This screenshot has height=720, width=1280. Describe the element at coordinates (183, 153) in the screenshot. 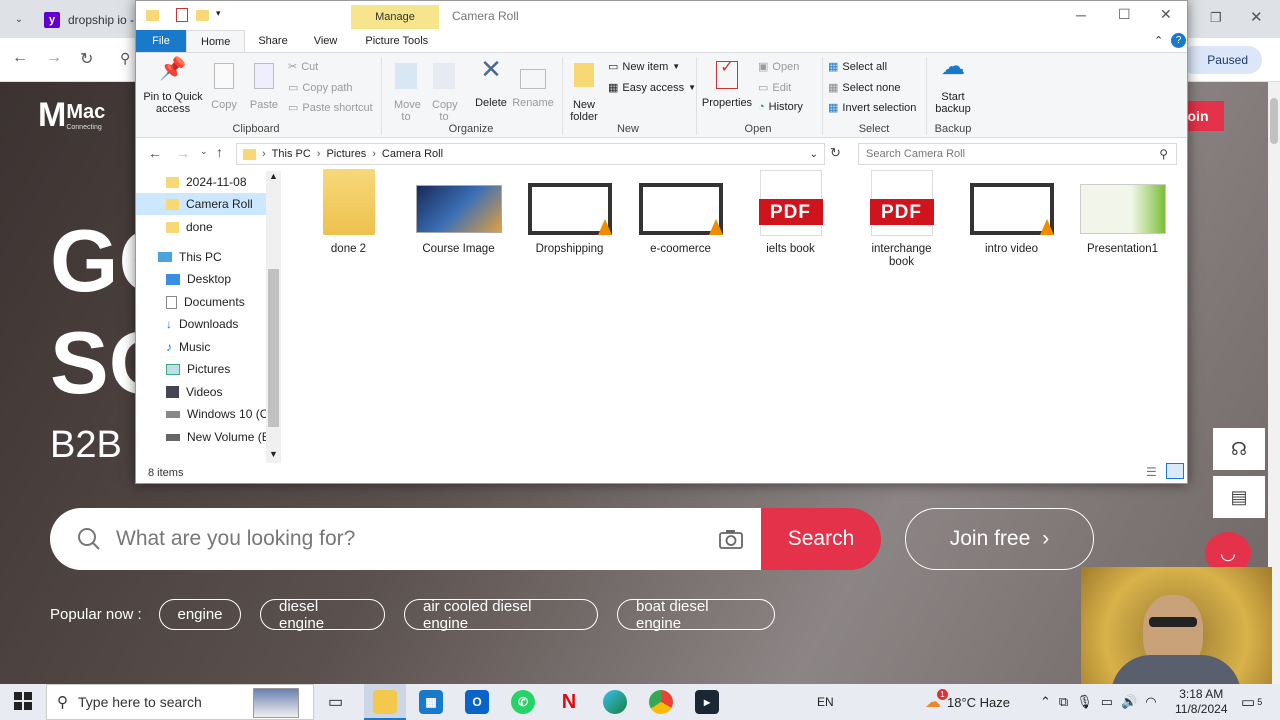

I see `forward-arrow-icon: →` at that location.